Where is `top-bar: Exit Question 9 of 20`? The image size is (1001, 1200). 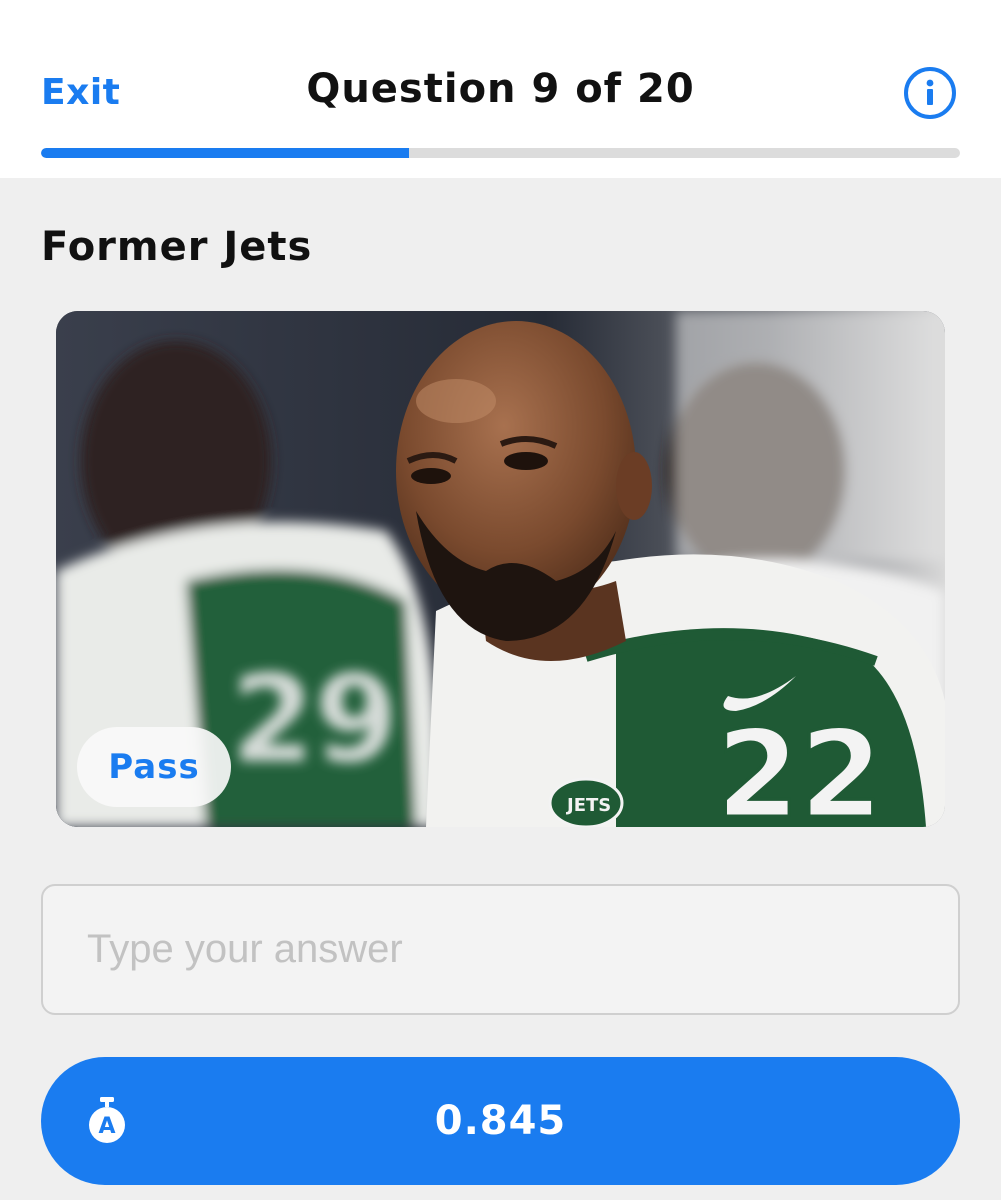
top-bar: Exit Question 9 of 20 is located at coordinates (500, 89).